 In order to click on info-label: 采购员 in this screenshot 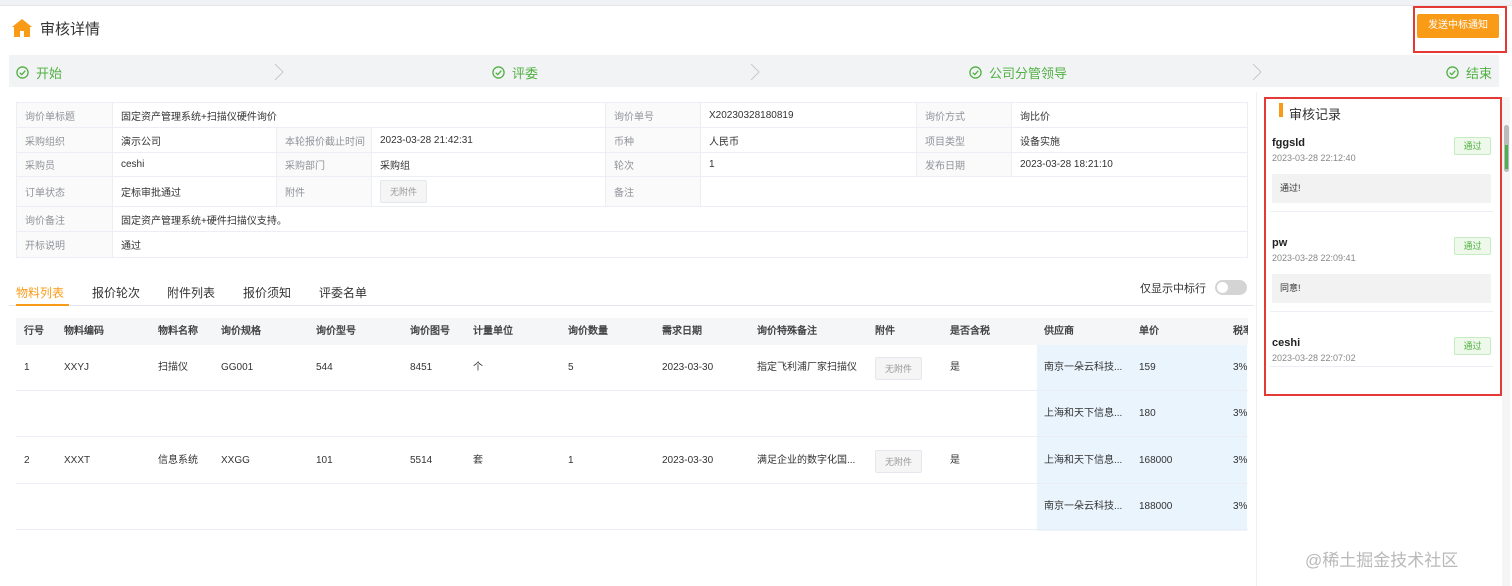, I will do `click(65, 164)`.